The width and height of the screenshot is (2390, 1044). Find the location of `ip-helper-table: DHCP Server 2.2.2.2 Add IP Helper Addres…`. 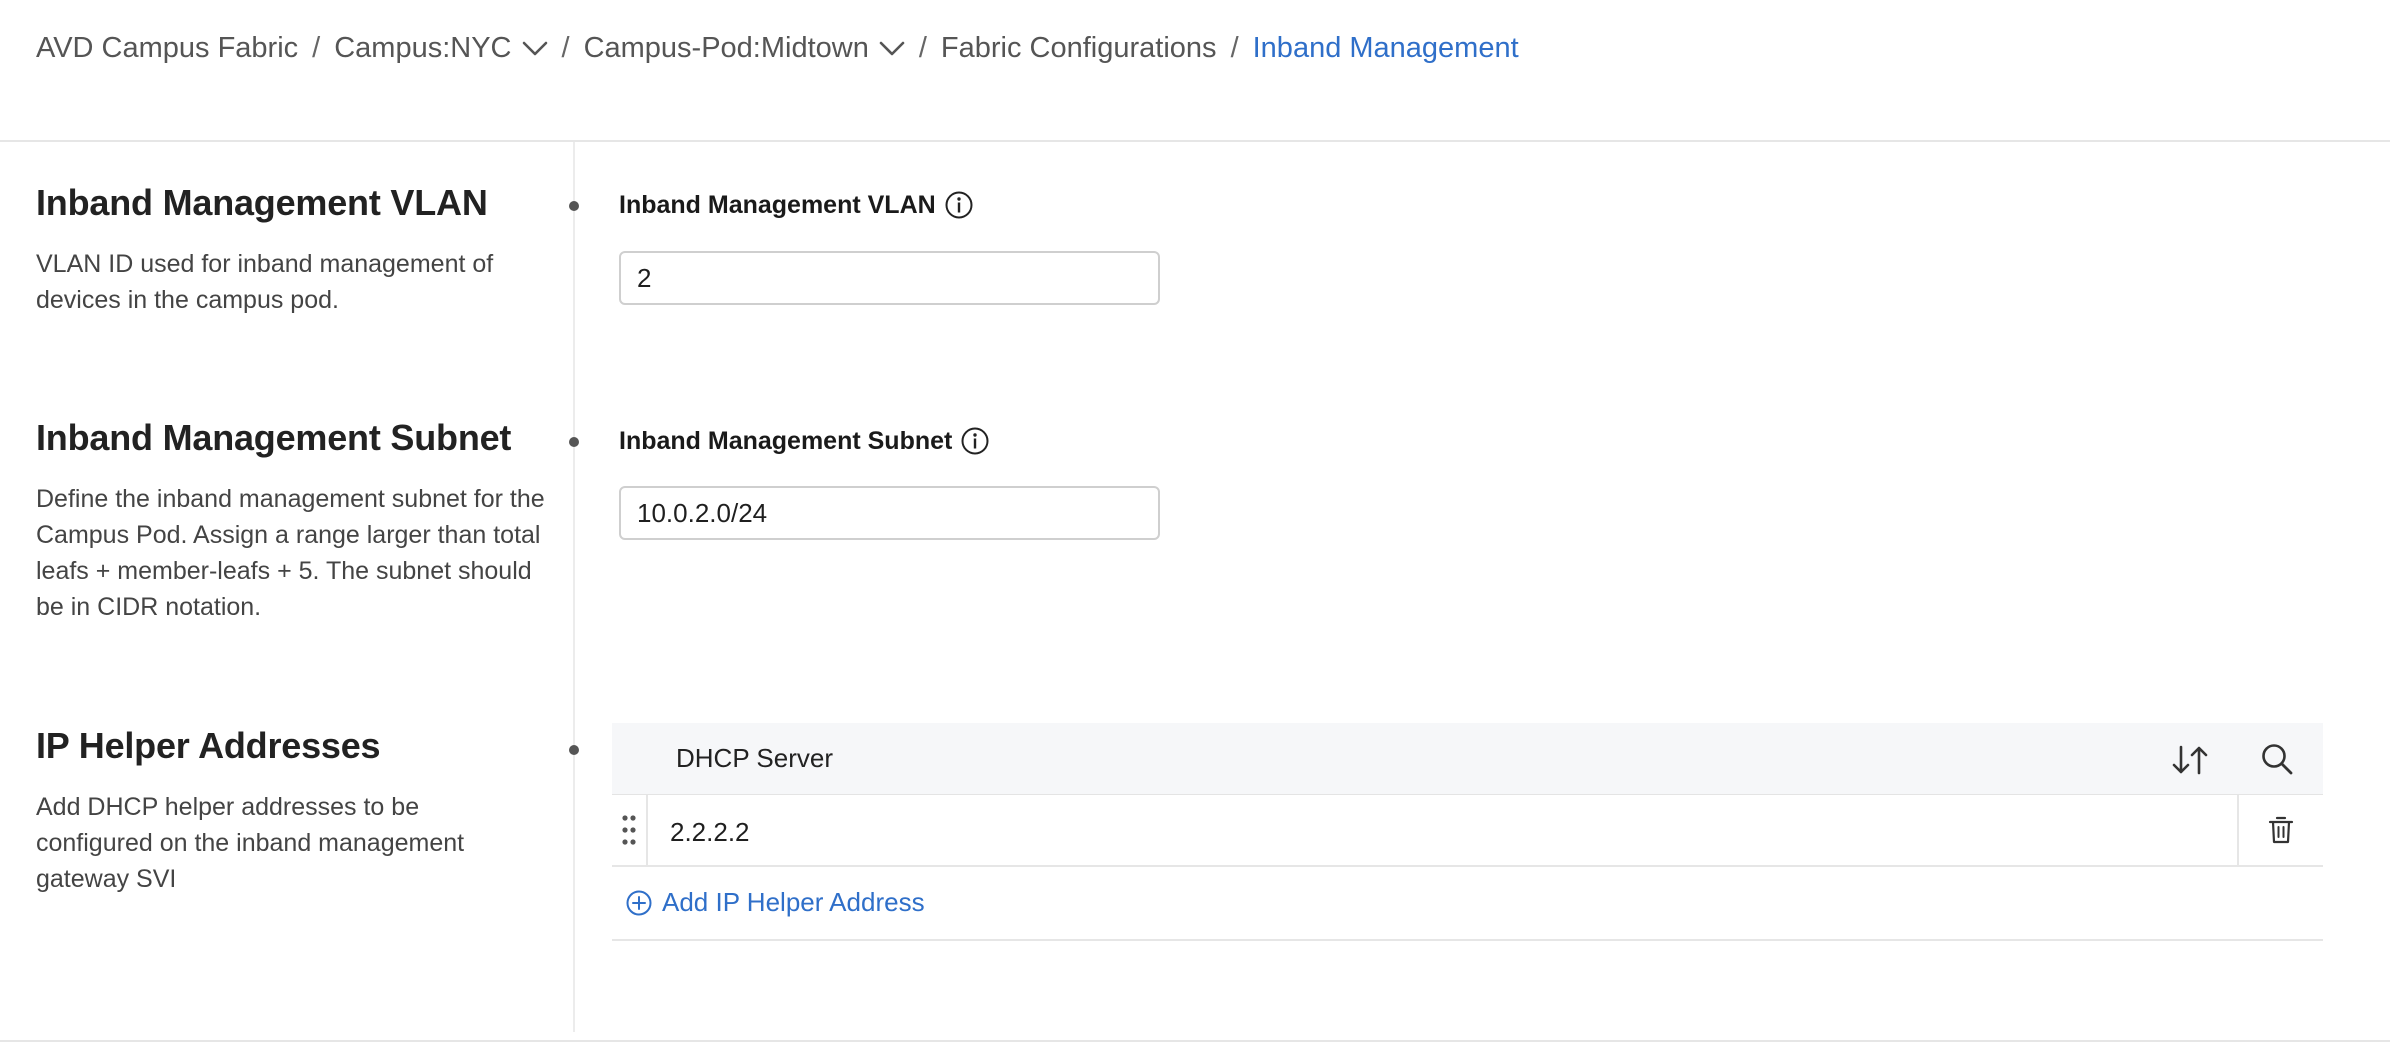

ip-helper-table: DHCP Server 2.2.2.2 Add IP Helper Addres… is located at coordinates (1467, 832).